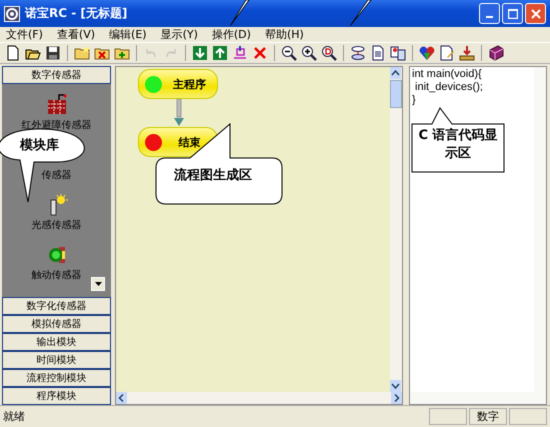 This screenshot has width=550, height=427. I want to click on down-arrow-icon, so click(200, 53).